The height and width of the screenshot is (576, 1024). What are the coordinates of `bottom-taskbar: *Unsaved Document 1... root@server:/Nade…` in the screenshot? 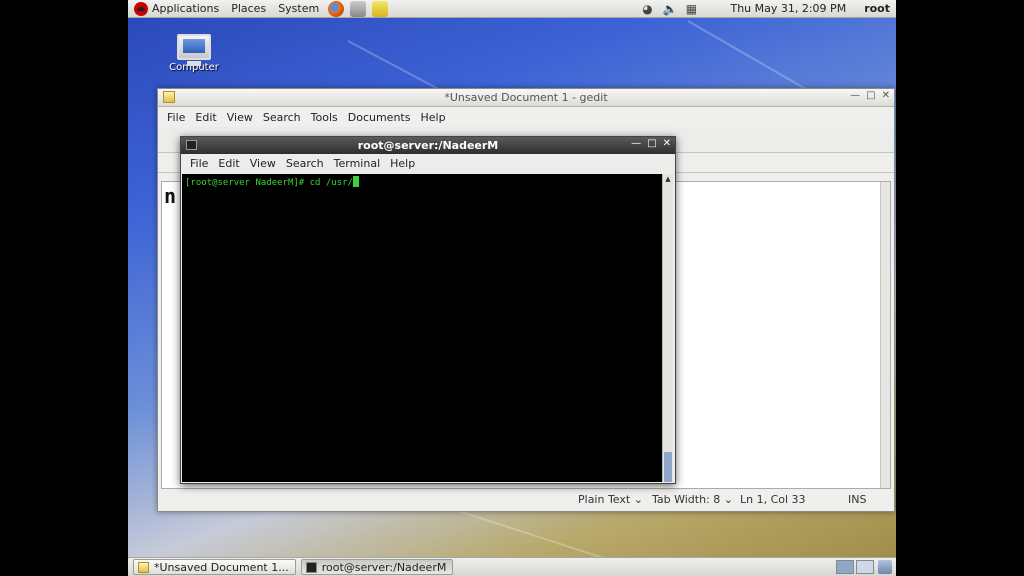 It's located at (512, 566).